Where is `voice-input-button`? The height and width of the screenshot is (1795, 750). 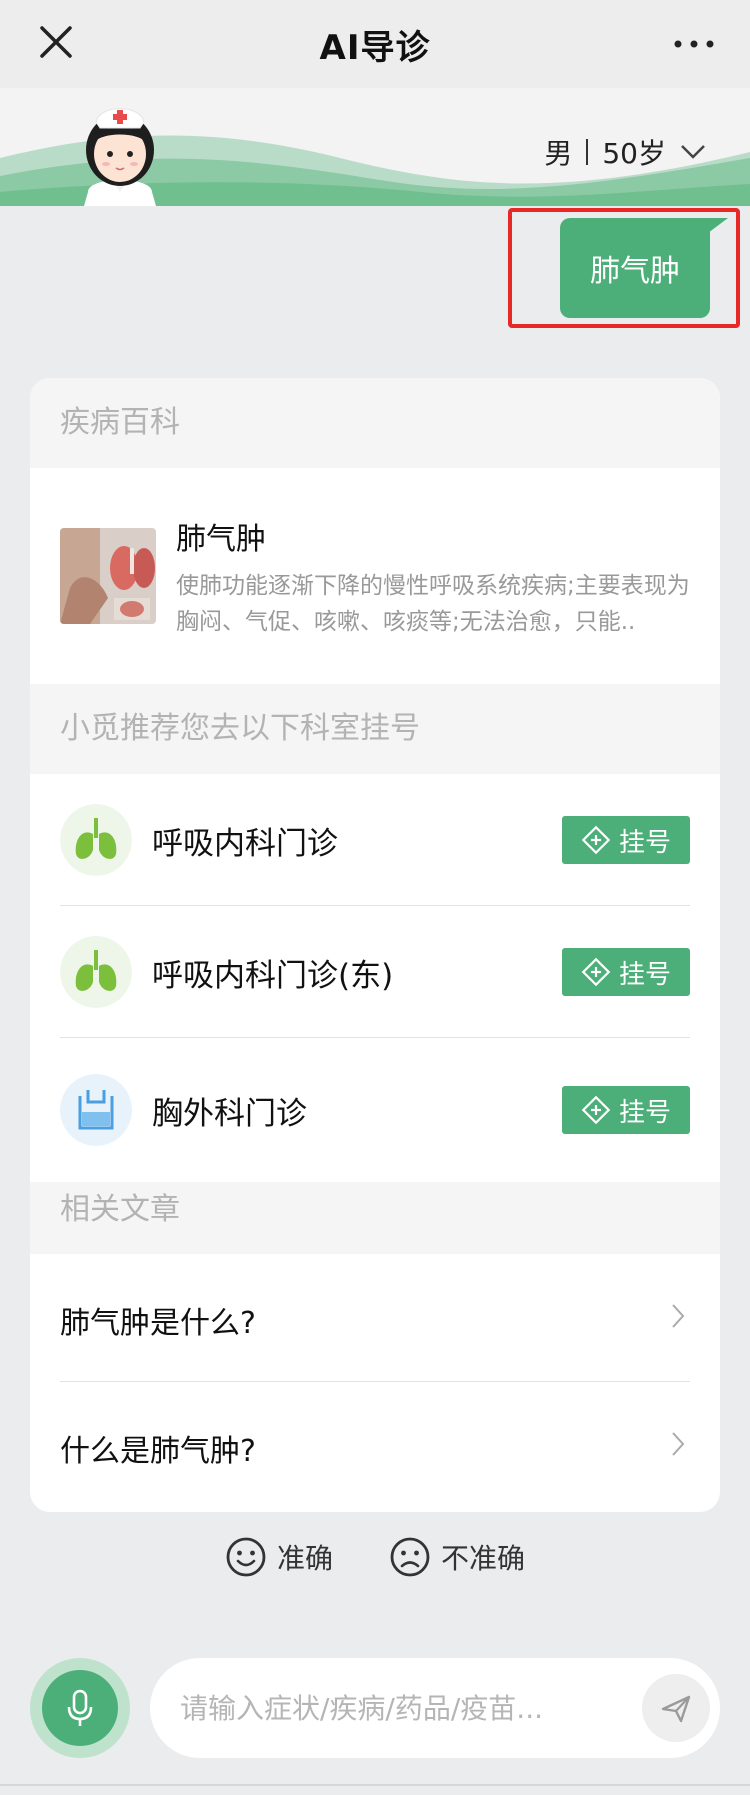
voice-input-button is located at coordinates (80, 1708).